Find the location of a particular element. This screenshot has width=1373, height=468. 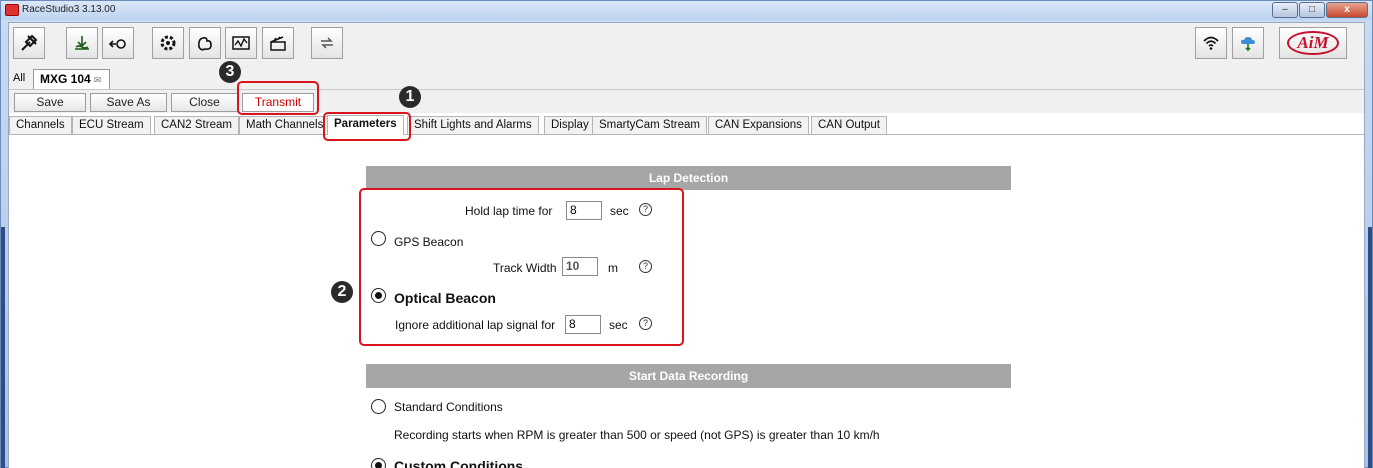

highlight-box-transmit is located at coordinates (278, 98).